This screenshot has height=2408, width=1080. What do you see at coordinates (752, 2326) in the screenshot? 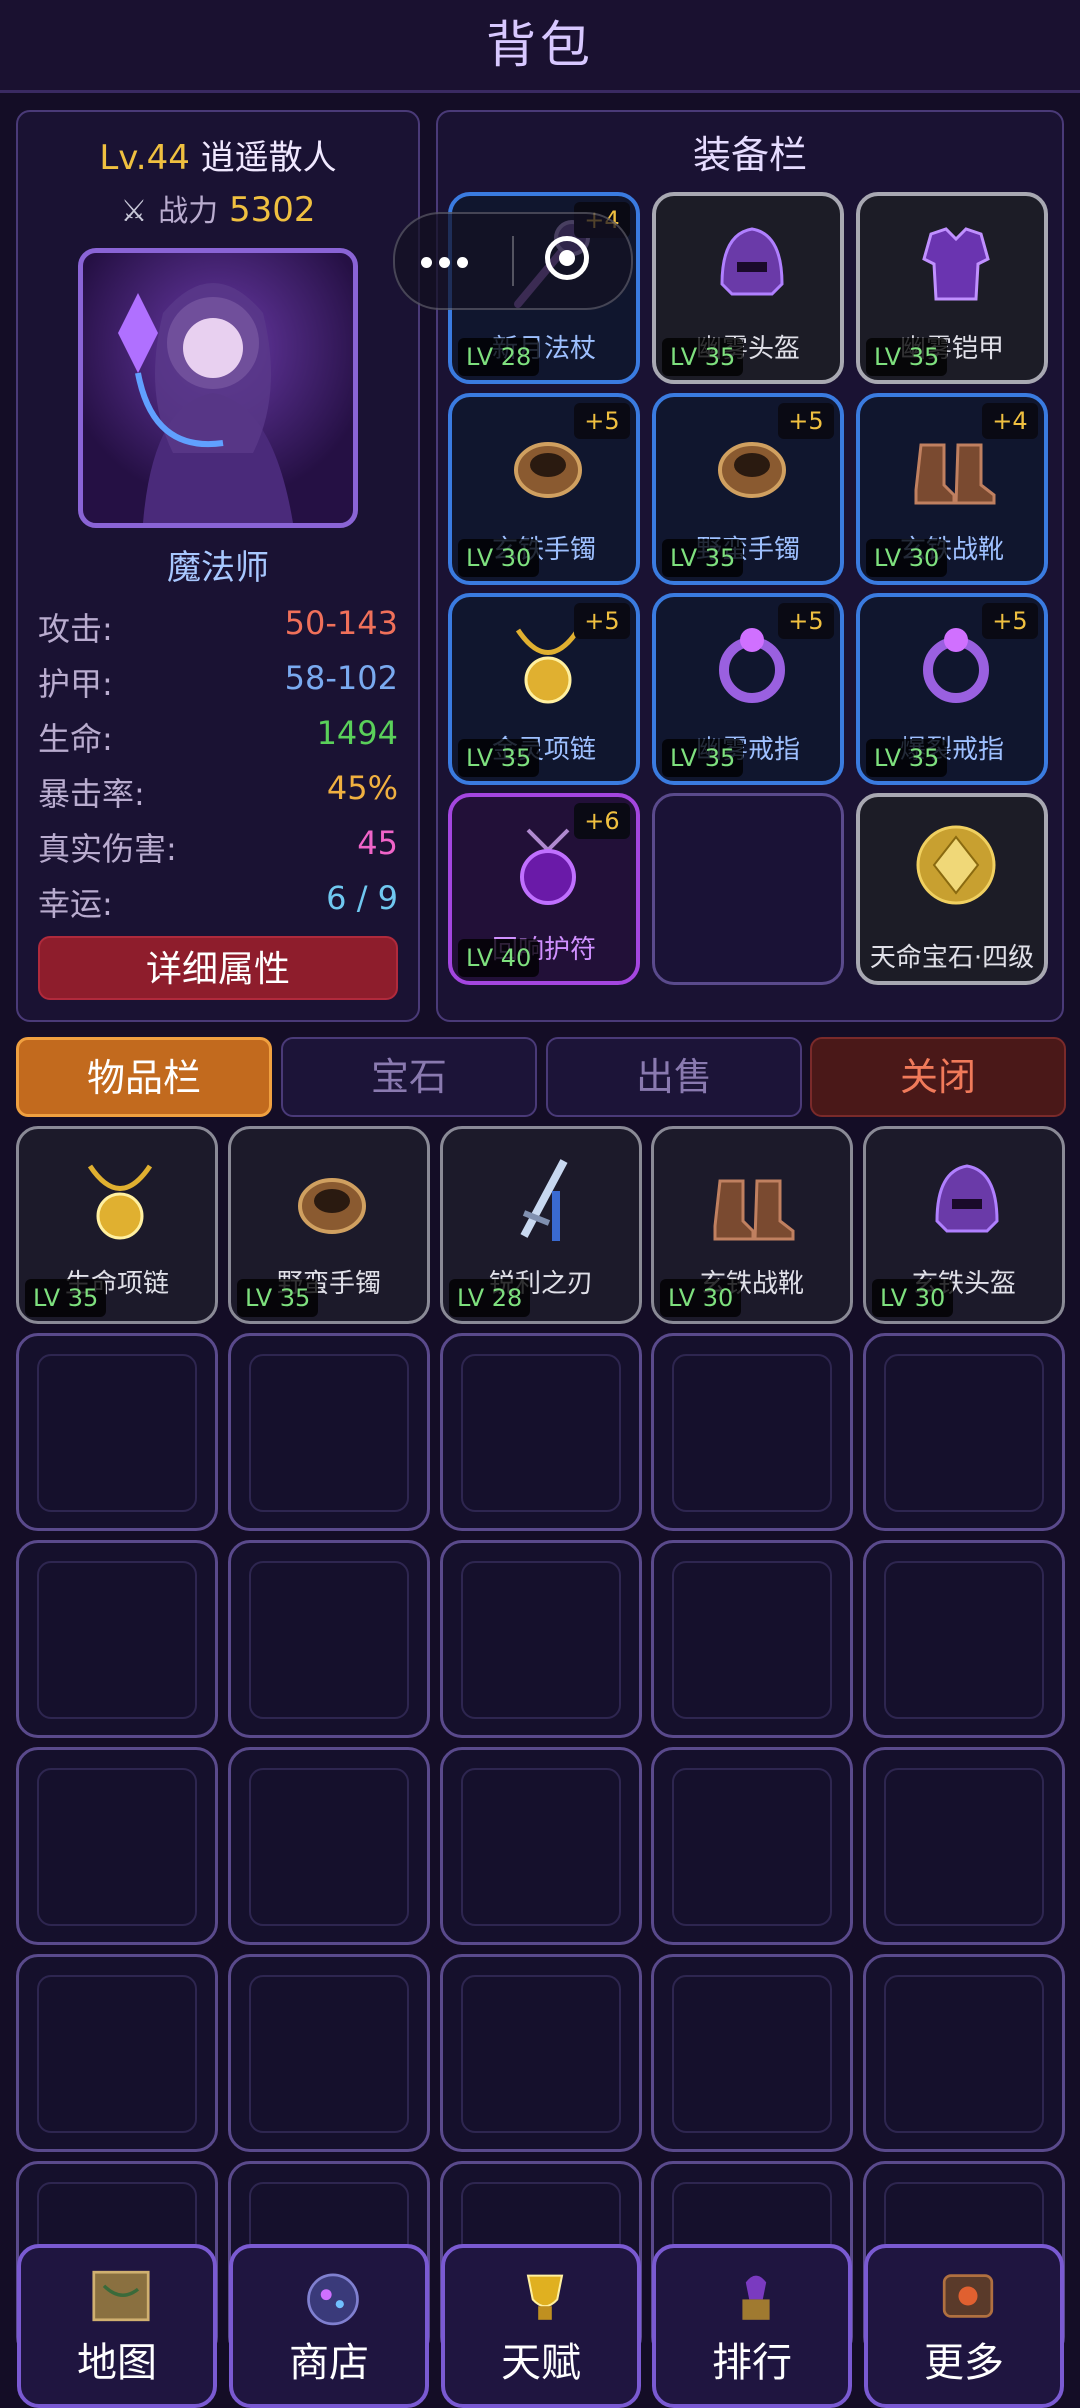
I see `nav-ranking: 排行` at bounding box center [752, 2326].